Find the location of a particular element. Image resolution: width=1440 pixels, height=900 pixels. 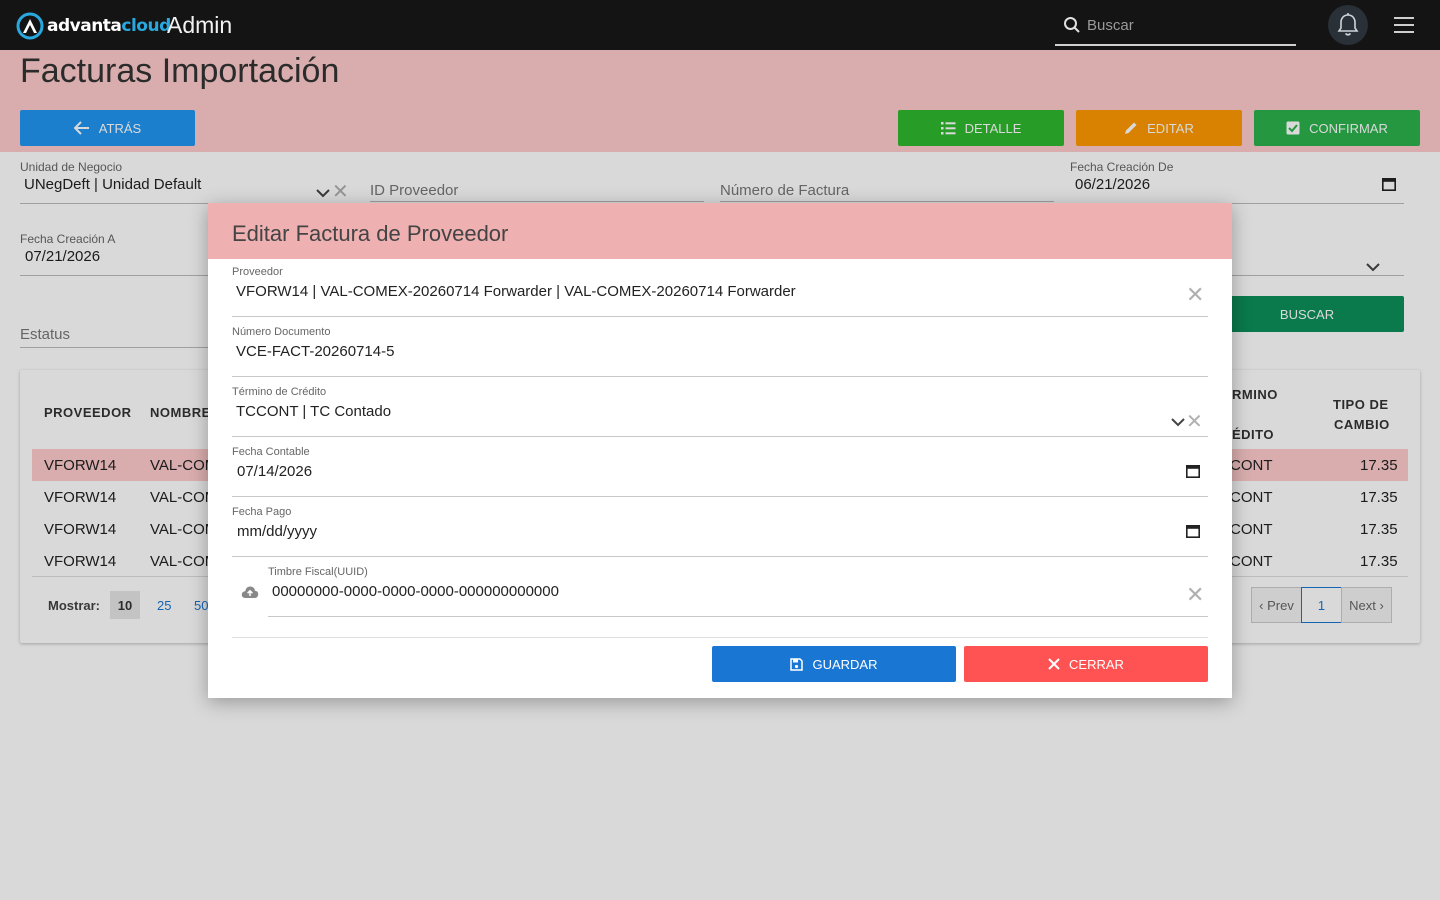

search-box is located at coordinates (1175, 27).